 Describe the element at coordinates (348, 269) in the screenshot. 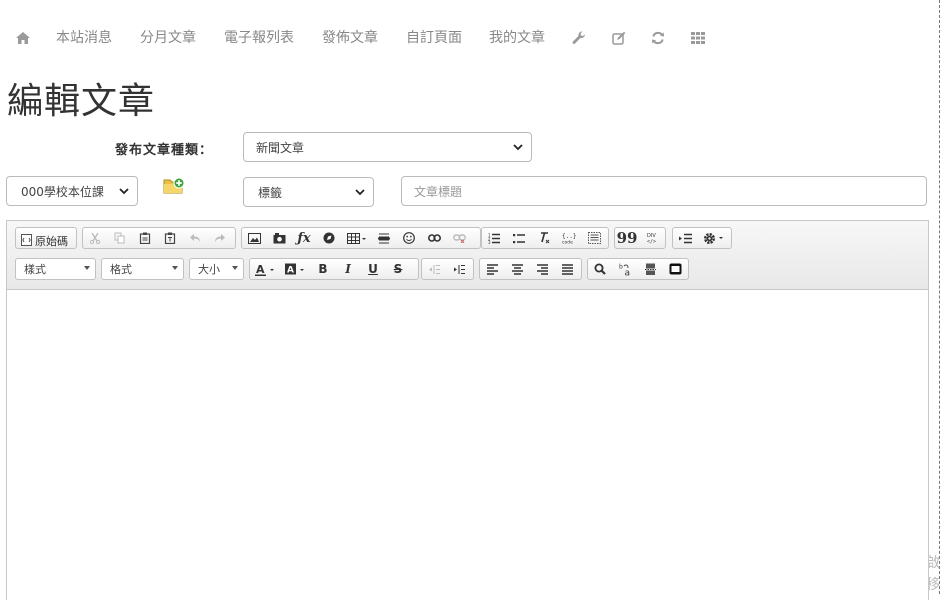

I see `italic-icon: I` at that location.